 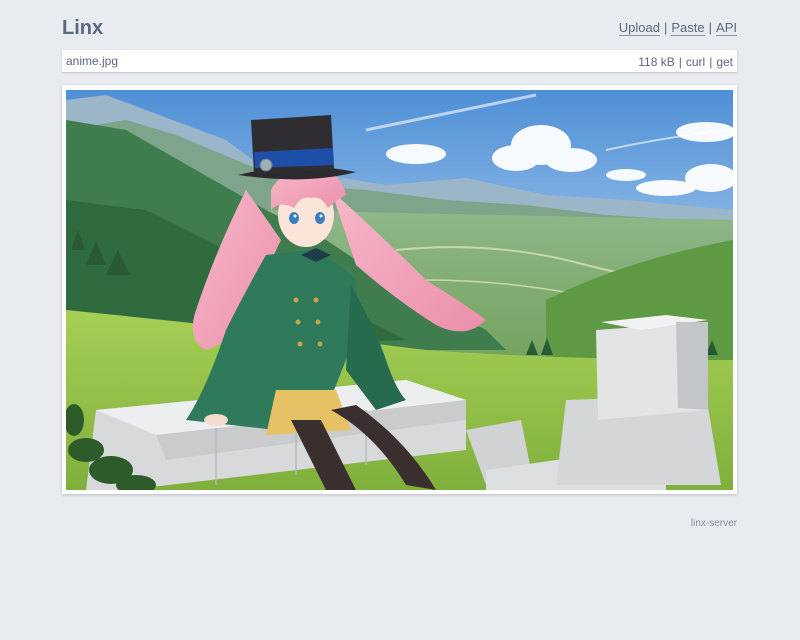 What do you see at coordinates (92, 61) in the screenshot?
I see `file-name: anime.jpg` at bounding box center [92, 61].